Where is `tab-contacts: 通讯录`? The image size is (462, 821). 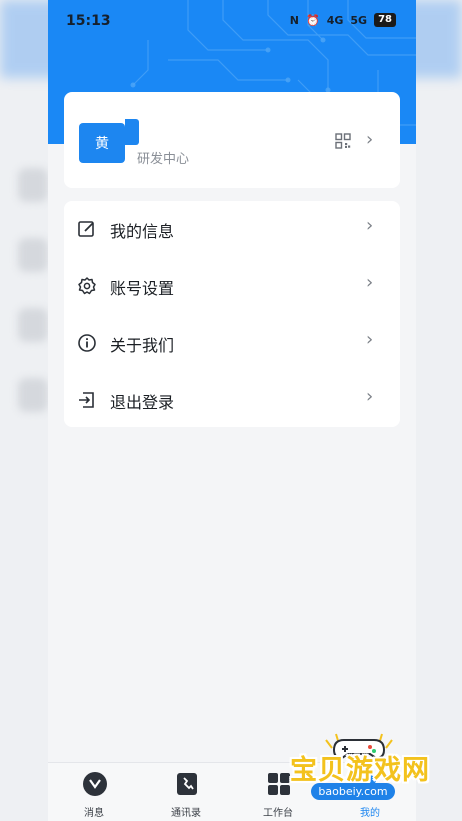 tab-contacts: 通讯录 is located at coordinates (186, 792).